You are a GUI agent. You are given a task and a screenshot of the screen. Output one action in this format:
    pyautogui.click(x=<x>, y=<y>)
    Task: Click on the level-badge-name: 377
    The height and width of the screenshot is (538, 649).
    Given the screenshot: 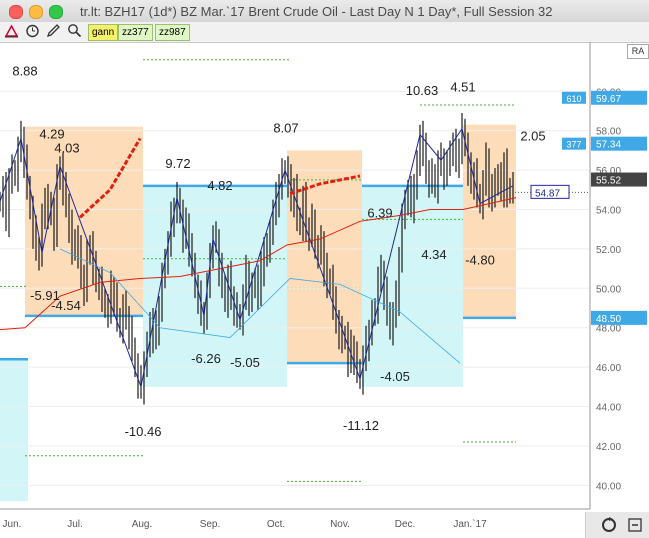 What is the action you would take?
    pyautogui.click(x=573, y=145)
    